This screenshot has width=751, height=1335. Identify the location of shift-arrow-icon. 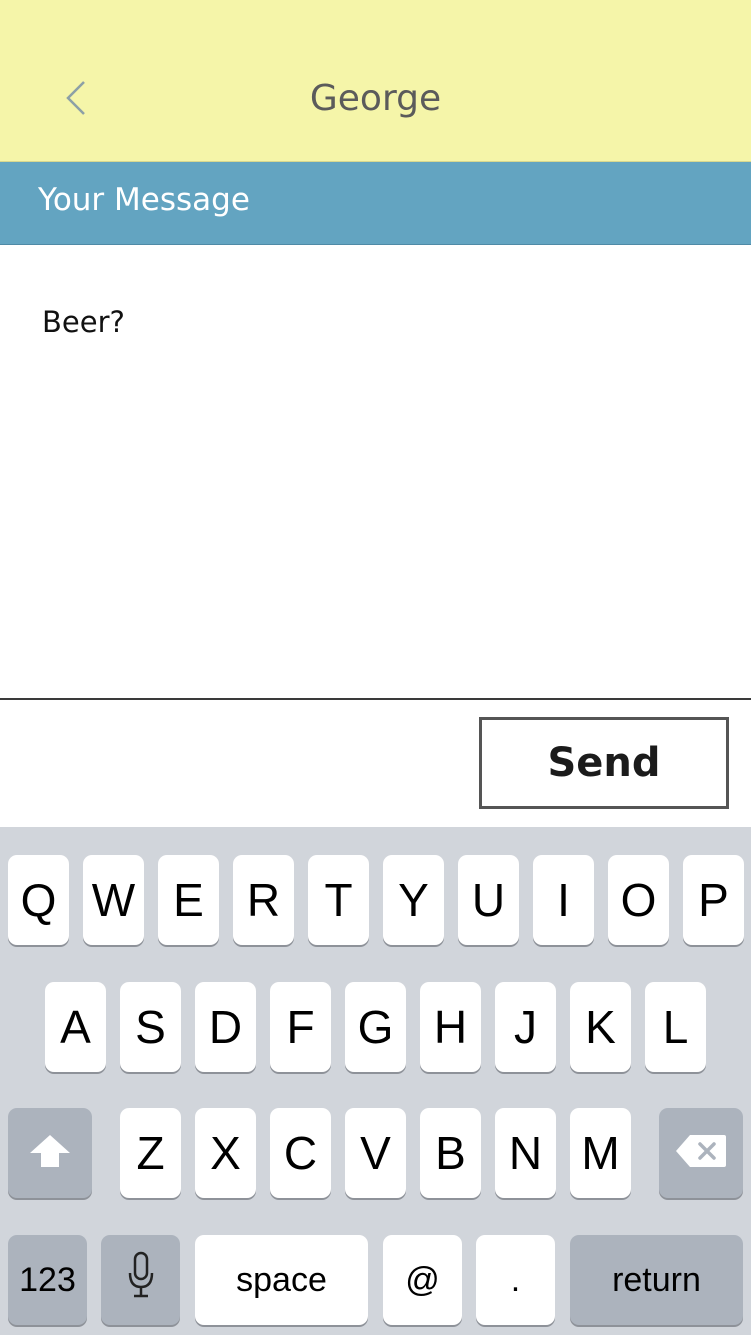
(50, 1153).